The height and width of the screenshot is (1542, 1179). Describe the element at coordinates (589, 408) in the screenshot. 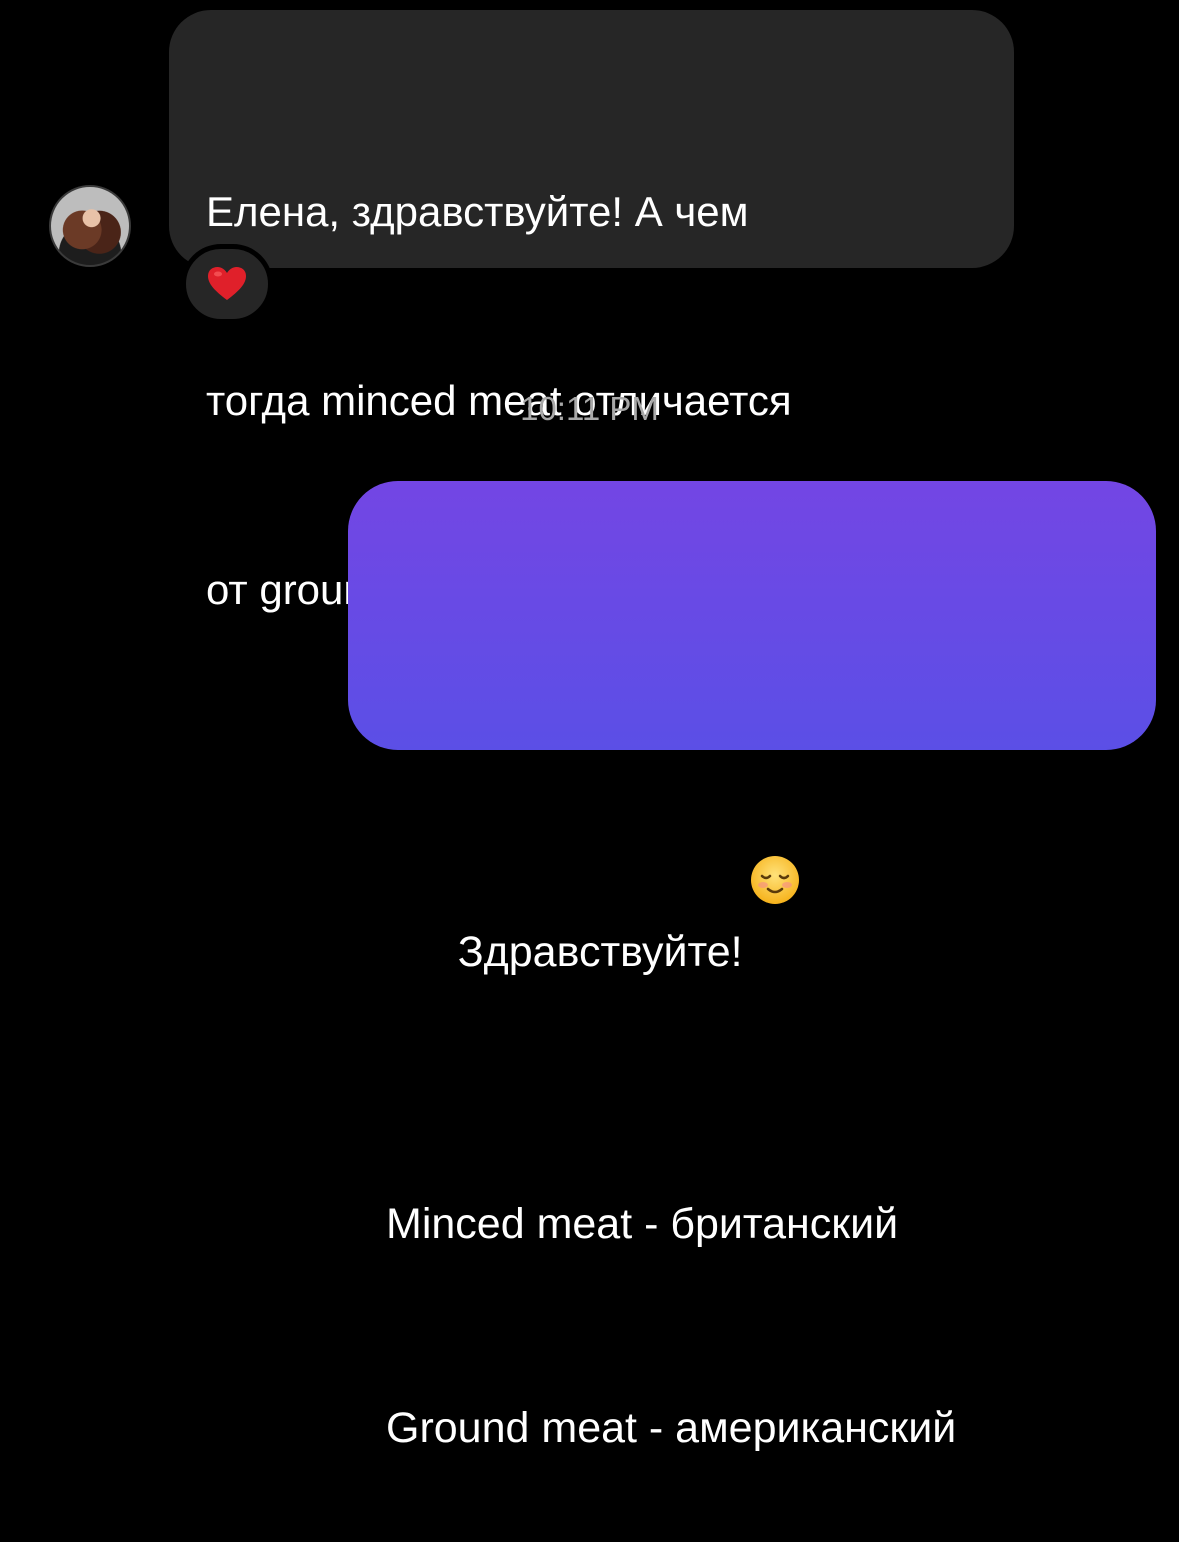

I see `message-timestamp: 10:11 PM` at that location.